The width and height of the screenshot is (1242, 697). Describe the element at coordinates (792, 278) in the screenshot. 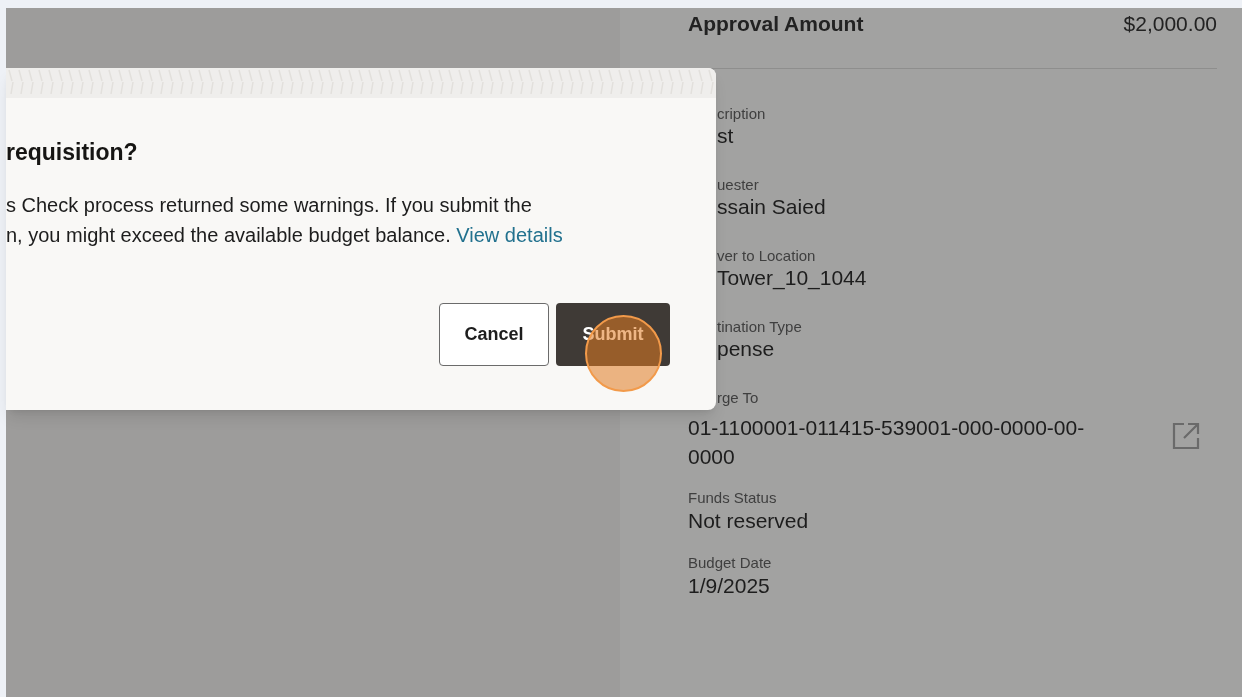

I see `field-value: Tower_10_1044` at that location.